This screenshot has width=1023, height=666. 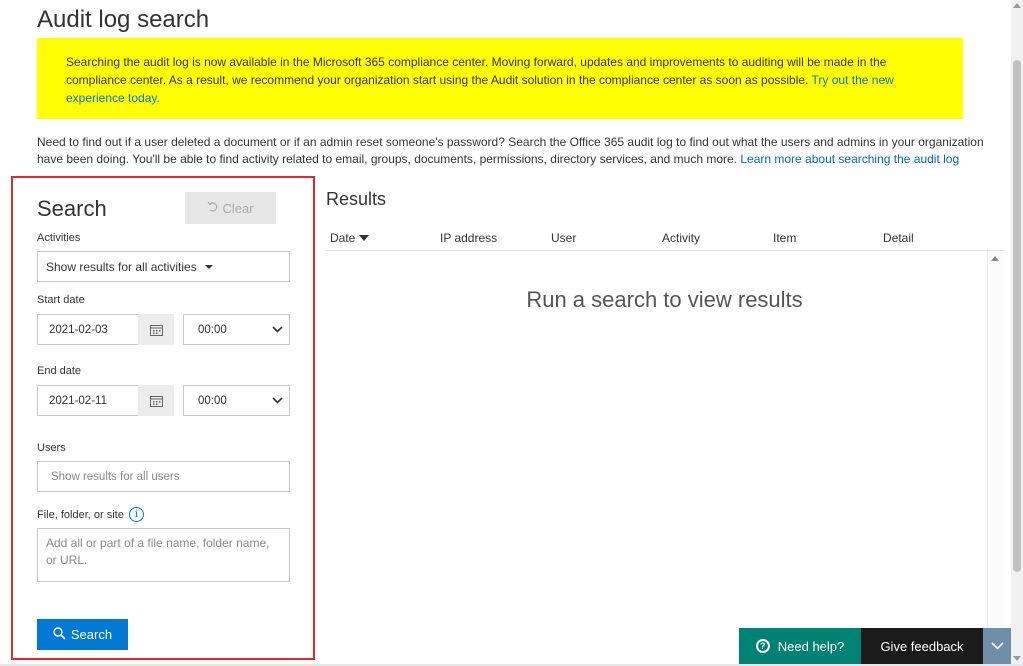 What do you see at coordinates (356, 199) in the screenshot?
I see `results-heading: Results` at bounding box center [356, 199].